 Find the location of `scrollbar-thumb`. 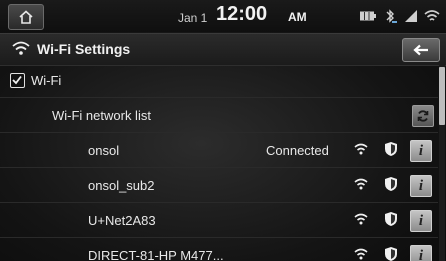

scrollbar-thumb is located at coordinates (442, 96).